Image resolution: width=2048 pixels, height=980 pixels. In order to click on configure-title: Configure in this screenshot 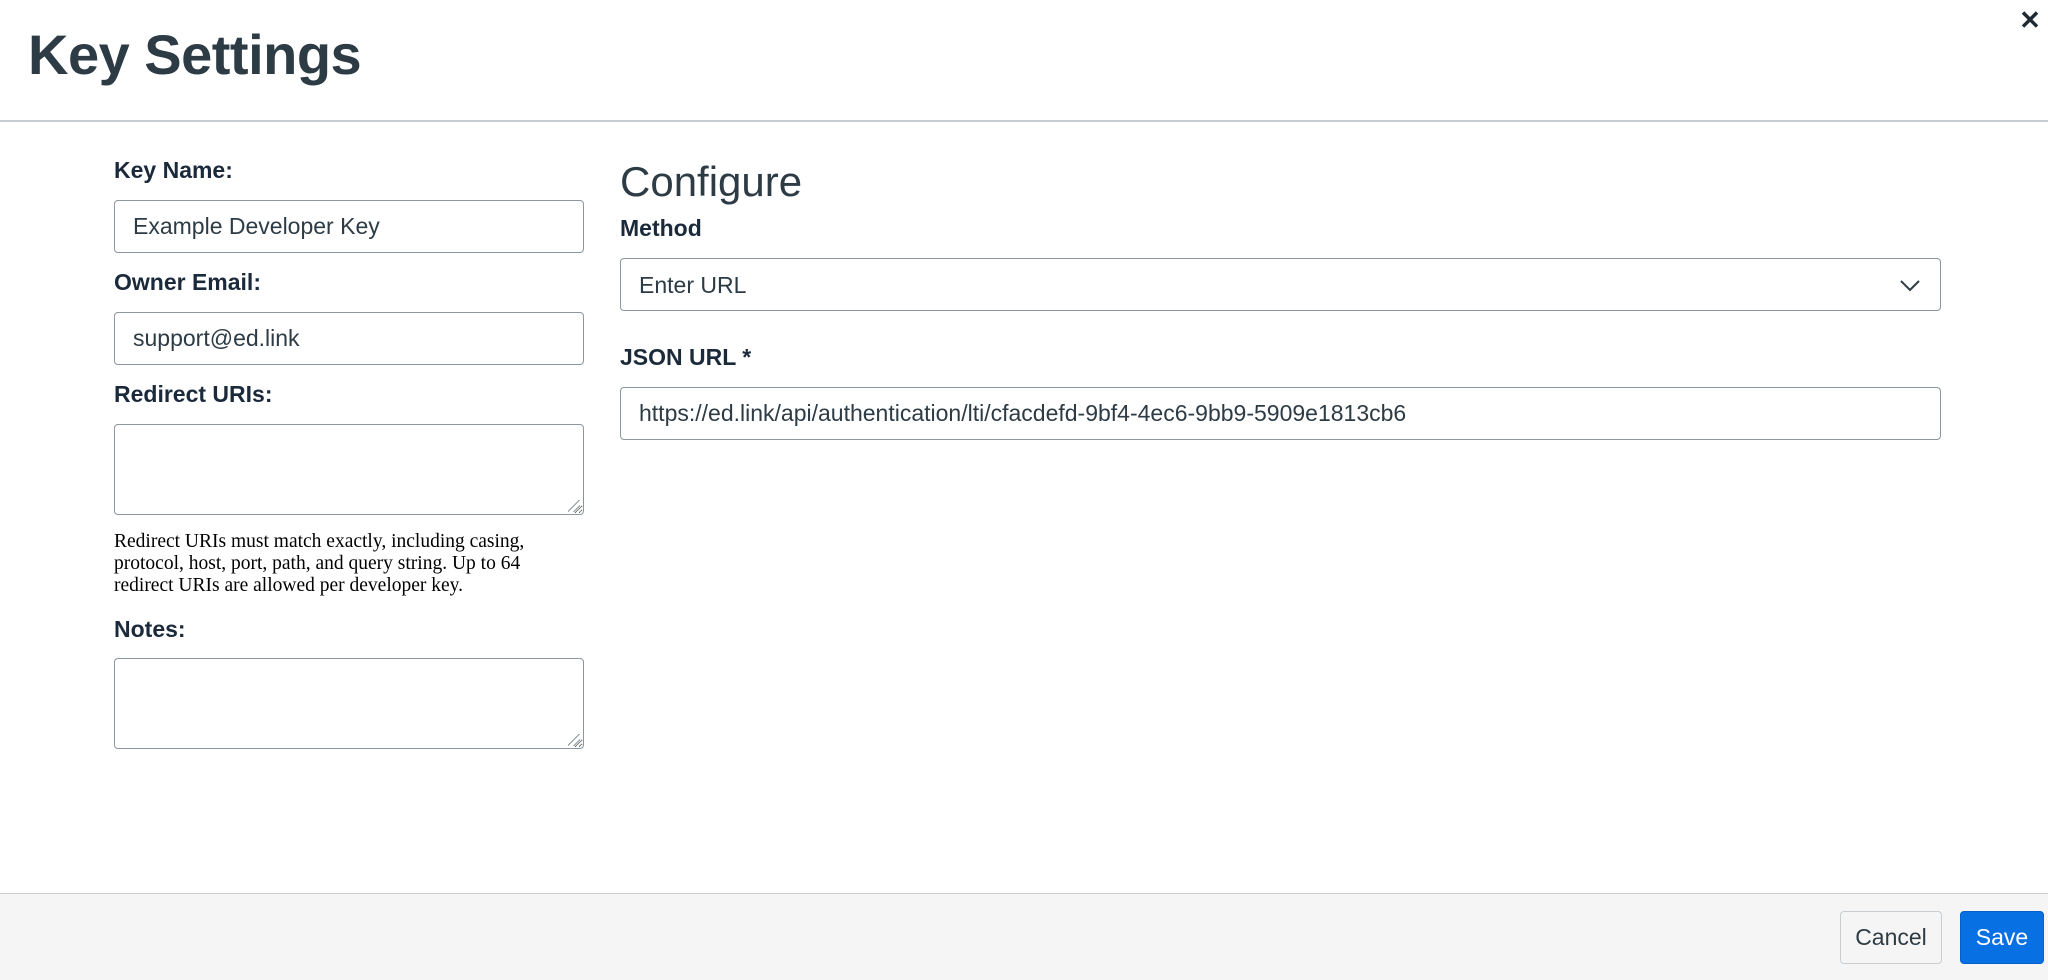, I will do `click(711, 181)`.